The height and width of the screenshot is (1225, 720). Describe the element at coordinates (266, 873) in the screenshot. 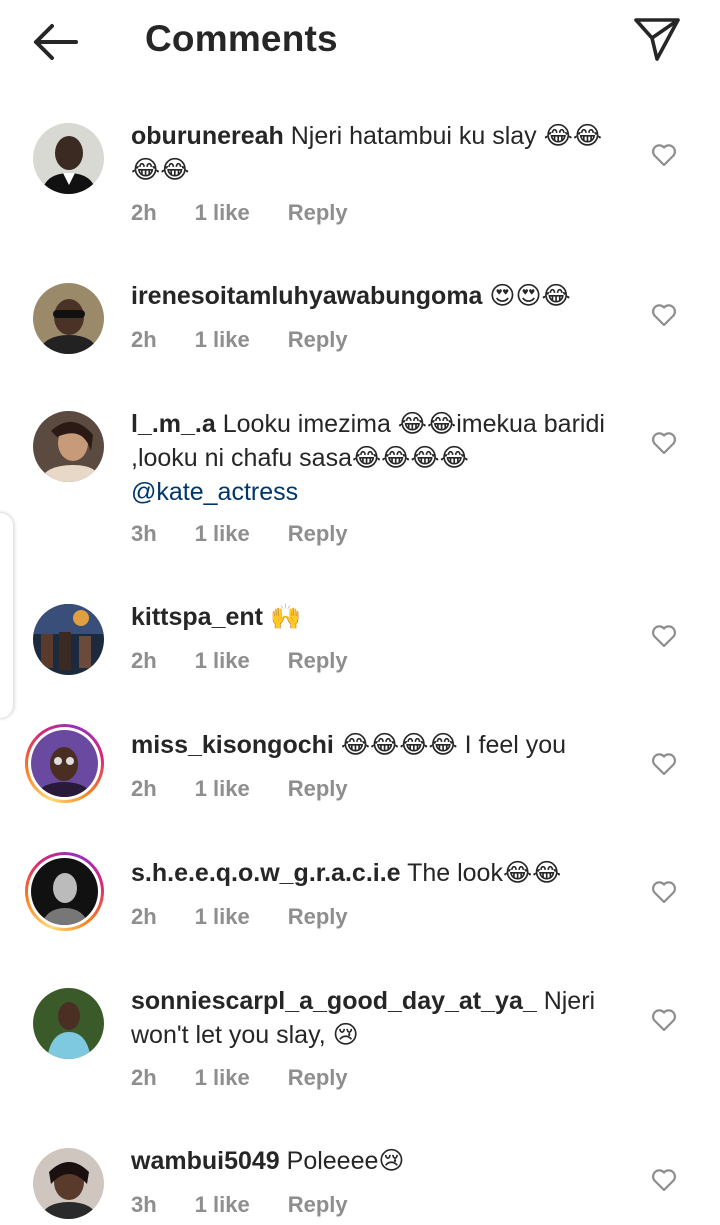

I see `comment-username: s.h.e.e.q.o.w_g.r.a.c.i.e` at that location.